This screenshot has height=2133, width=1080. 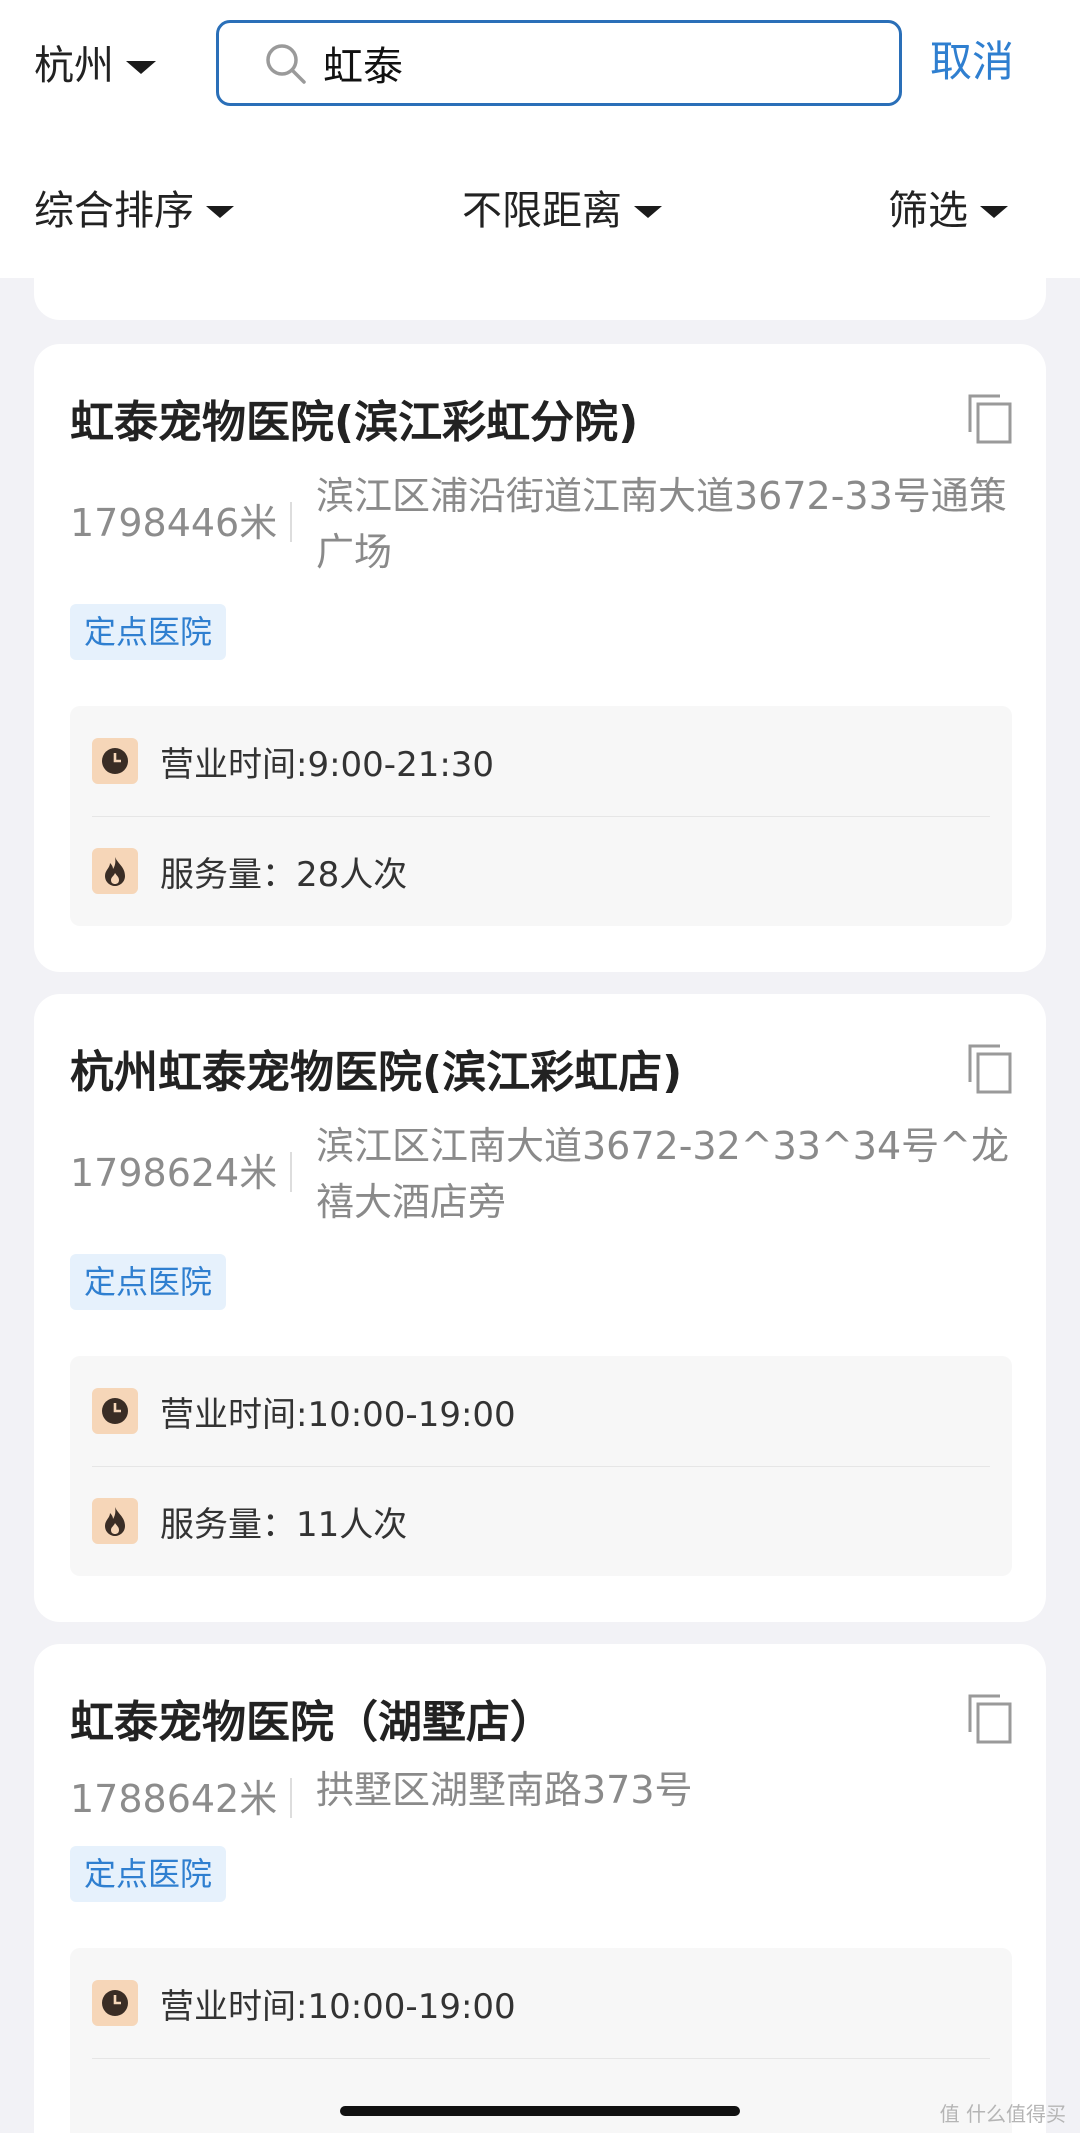 I want to click on address-text: 滨江区江南大道3672-32^33^34号^龙禧大酒店旁, so click(x=662, y=1174).